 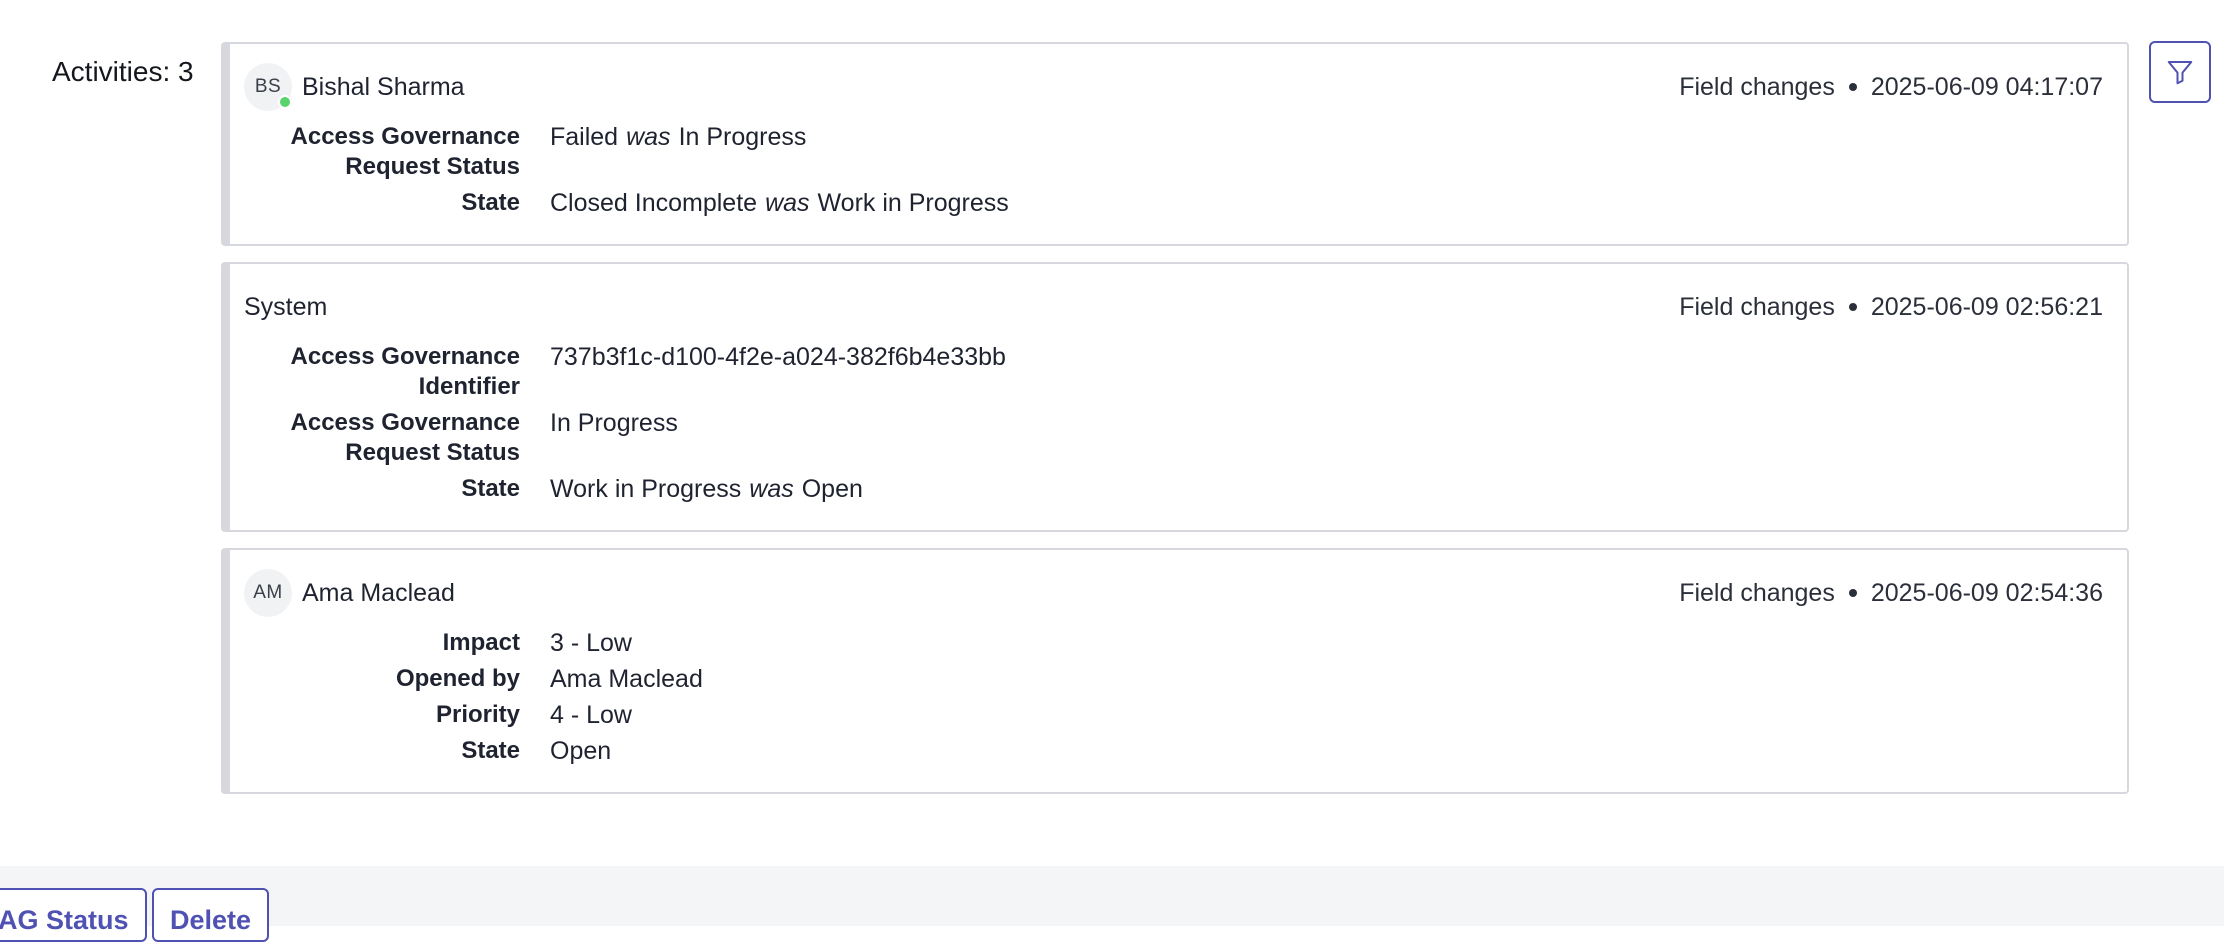 I want to click on ag-status-button: AG Status, so click(x=73, y=915).